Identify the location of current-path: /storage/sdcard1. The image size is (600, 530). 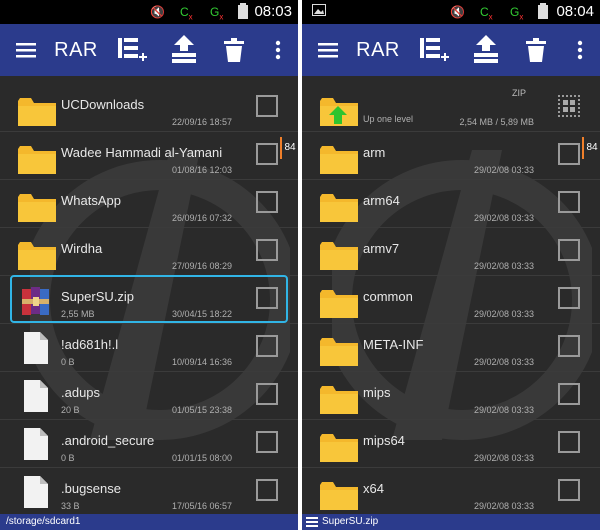
(43, 521).